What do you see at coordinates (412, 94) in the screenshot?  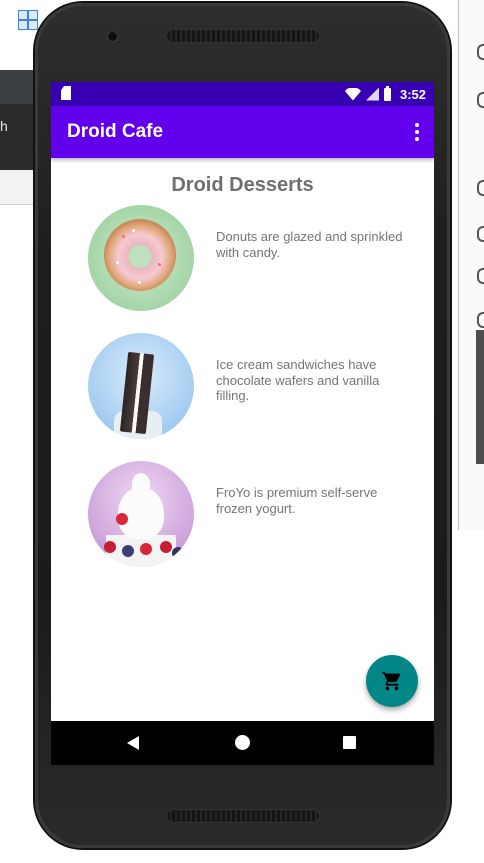 I see `status-time: 3:52` at bounding box center [412, 94].